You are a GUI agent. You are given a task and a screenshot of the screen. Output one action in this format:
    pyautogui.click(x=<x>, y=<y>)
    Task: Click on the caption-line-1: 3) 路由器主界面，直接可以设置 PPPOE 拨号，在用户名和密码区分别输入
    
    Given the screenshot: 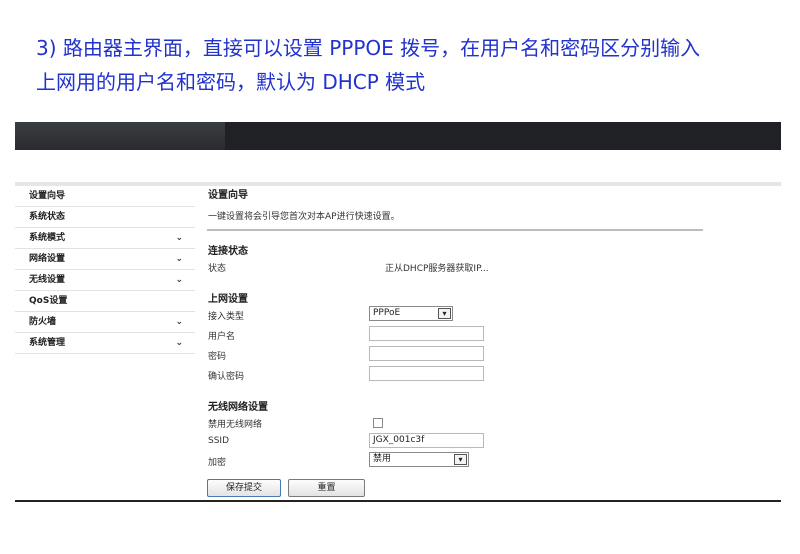 What is the action you would take?
    pyautogui.click(x=368, y=48)
    